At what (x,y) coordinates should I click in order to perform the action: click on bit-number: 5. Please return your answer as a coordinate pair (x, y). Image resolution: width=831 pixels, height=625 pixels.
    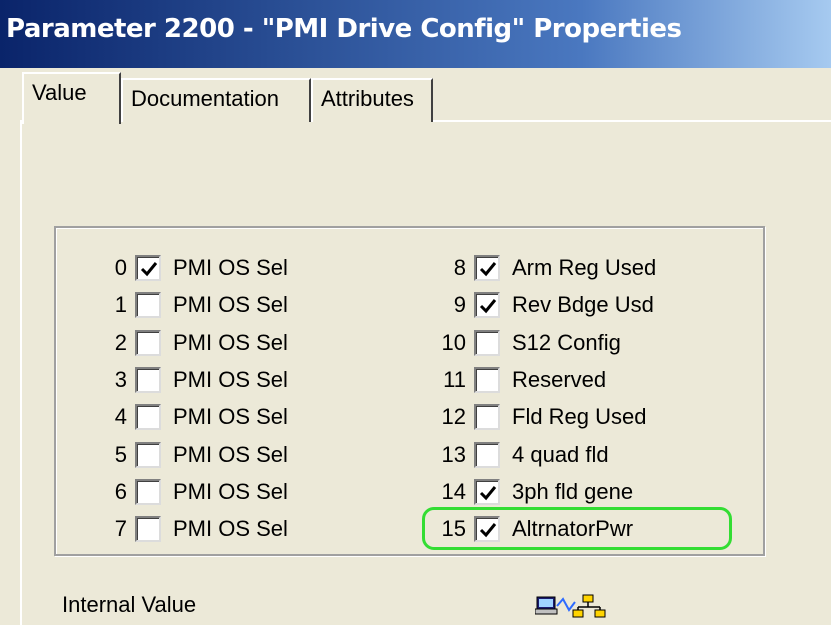
    Looking at the image, I should click on (120, 454).